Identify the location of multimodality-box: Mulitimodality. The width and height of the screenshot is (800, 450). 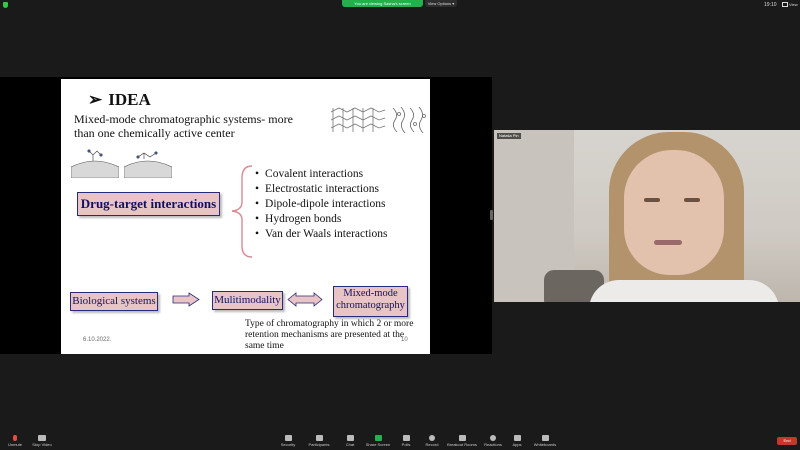
(247, 300).